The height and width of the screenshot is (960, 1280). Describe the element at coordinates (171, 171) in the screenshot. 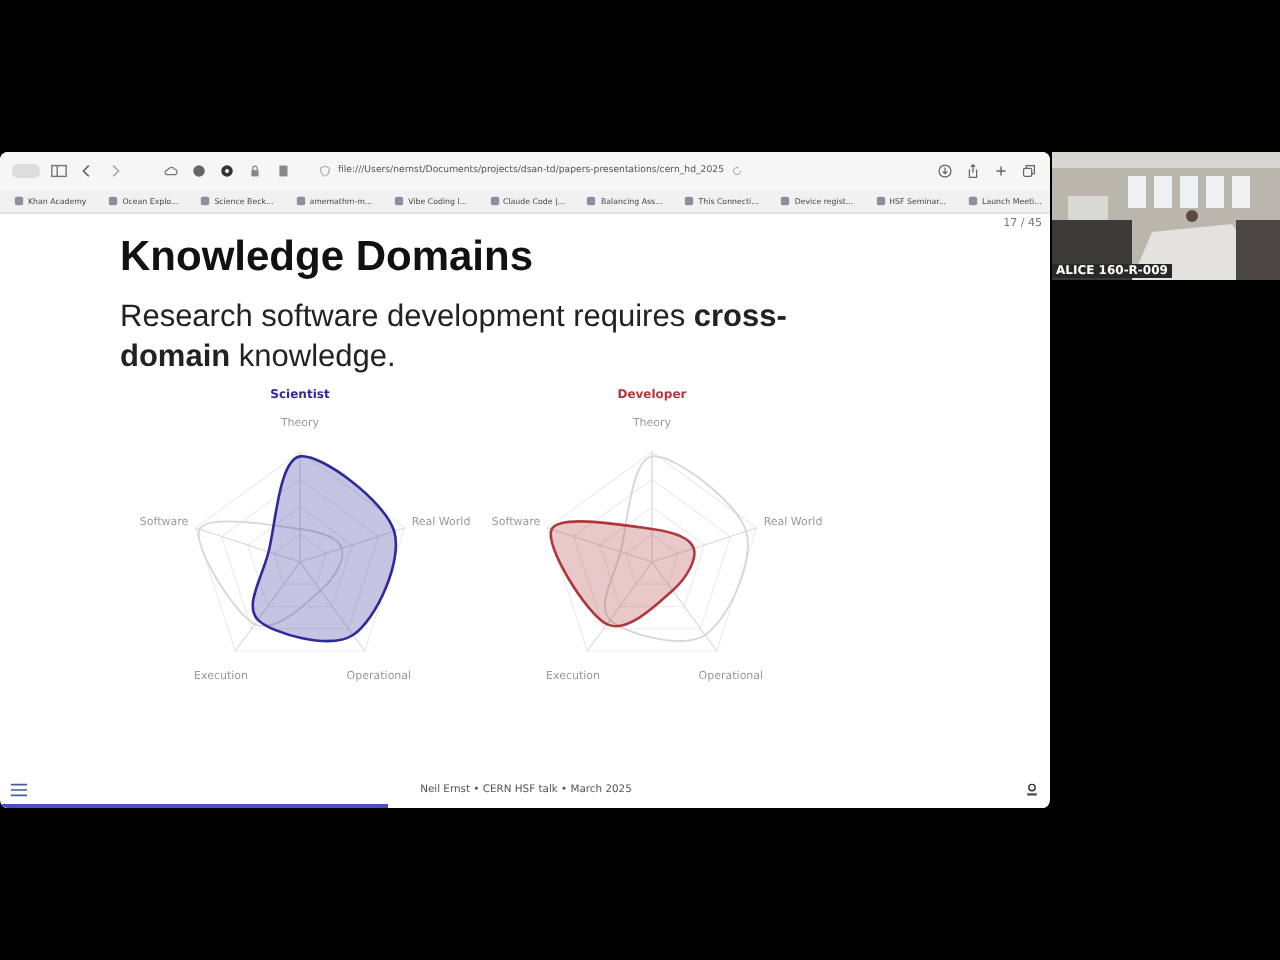

I see `cloud-icon` at that location.